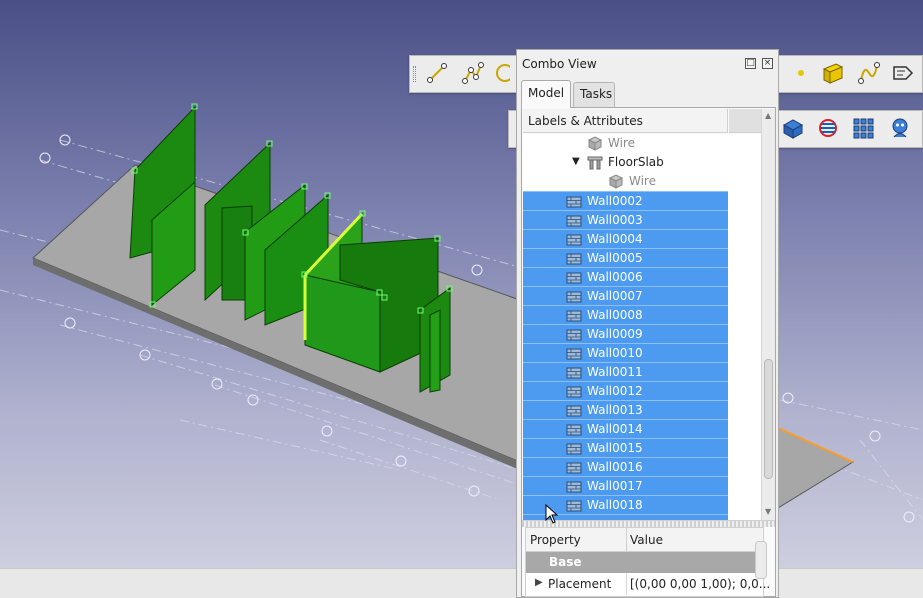 This screenshot has width=923, height=598. I want to click on tree-item-label: Wall0016, so click(615, 467).